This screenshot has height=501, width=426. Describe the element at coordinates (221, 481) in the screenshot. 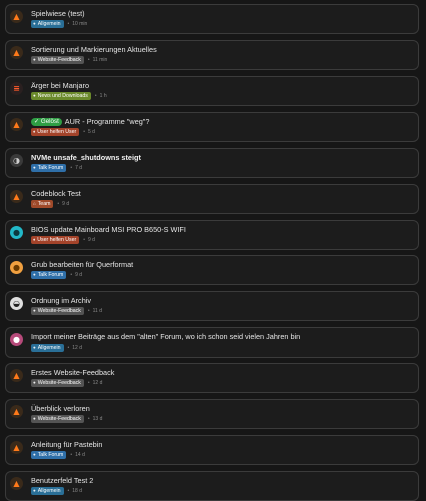

I see `topic-title: Benutzerfeld Test 2` at that location.